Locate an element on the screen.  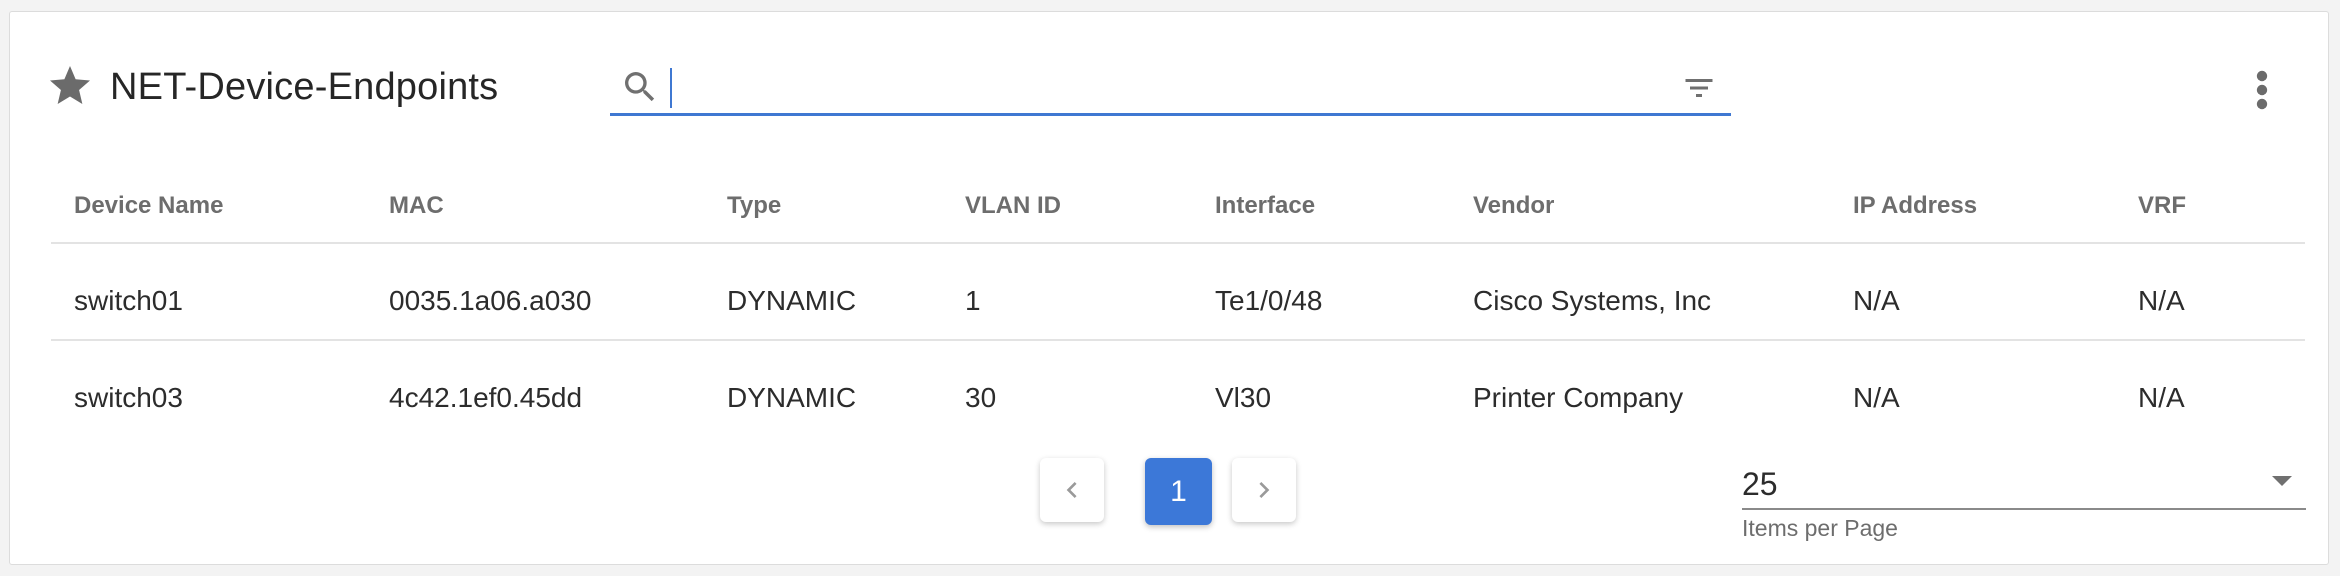
header-divider is located at coordinates (1178, 243).